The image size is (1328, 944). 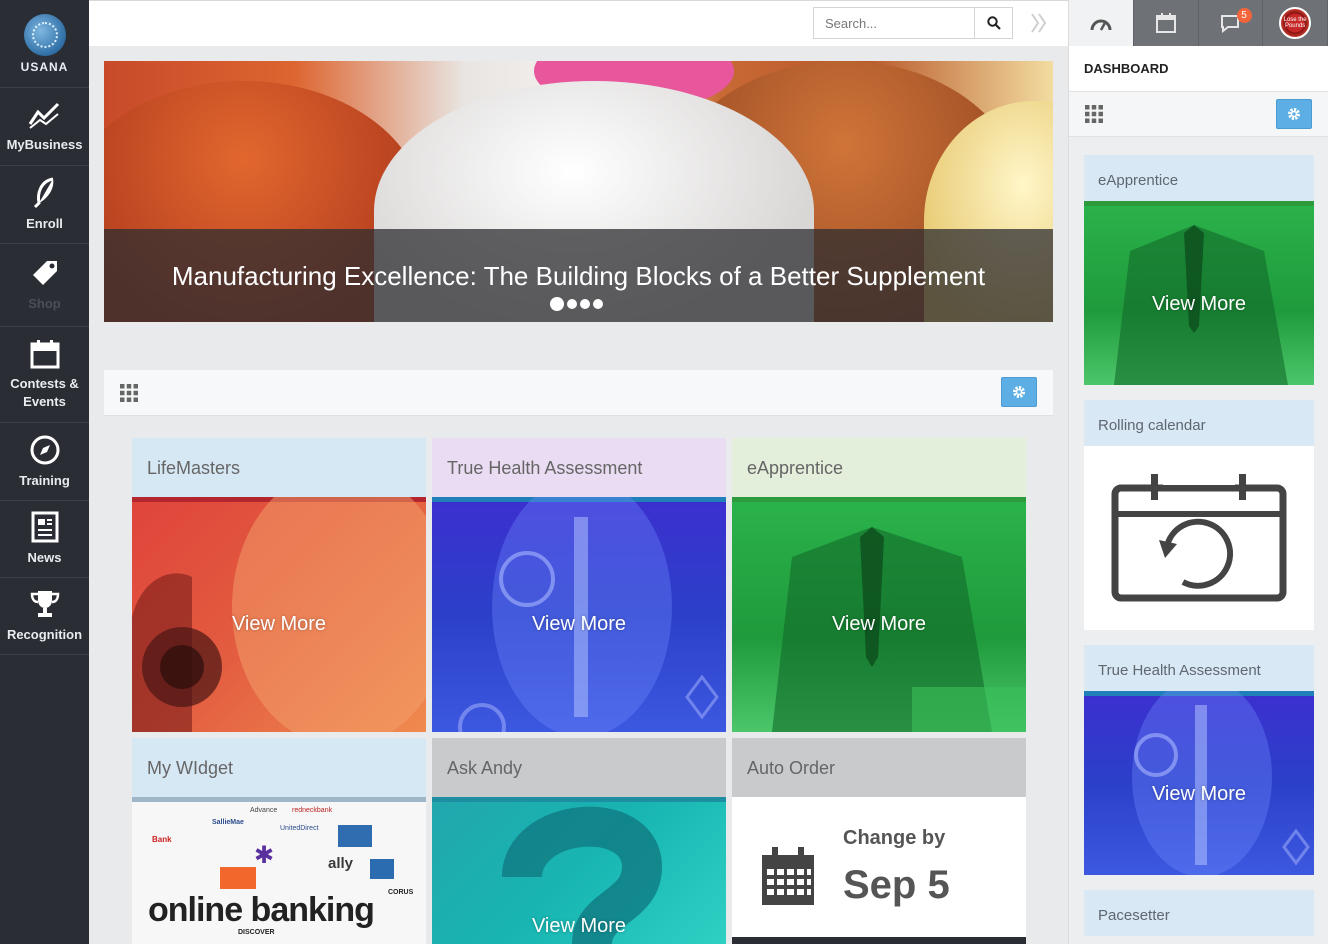 I want to click on logo-text: Bank, so click(x=162, y=839).